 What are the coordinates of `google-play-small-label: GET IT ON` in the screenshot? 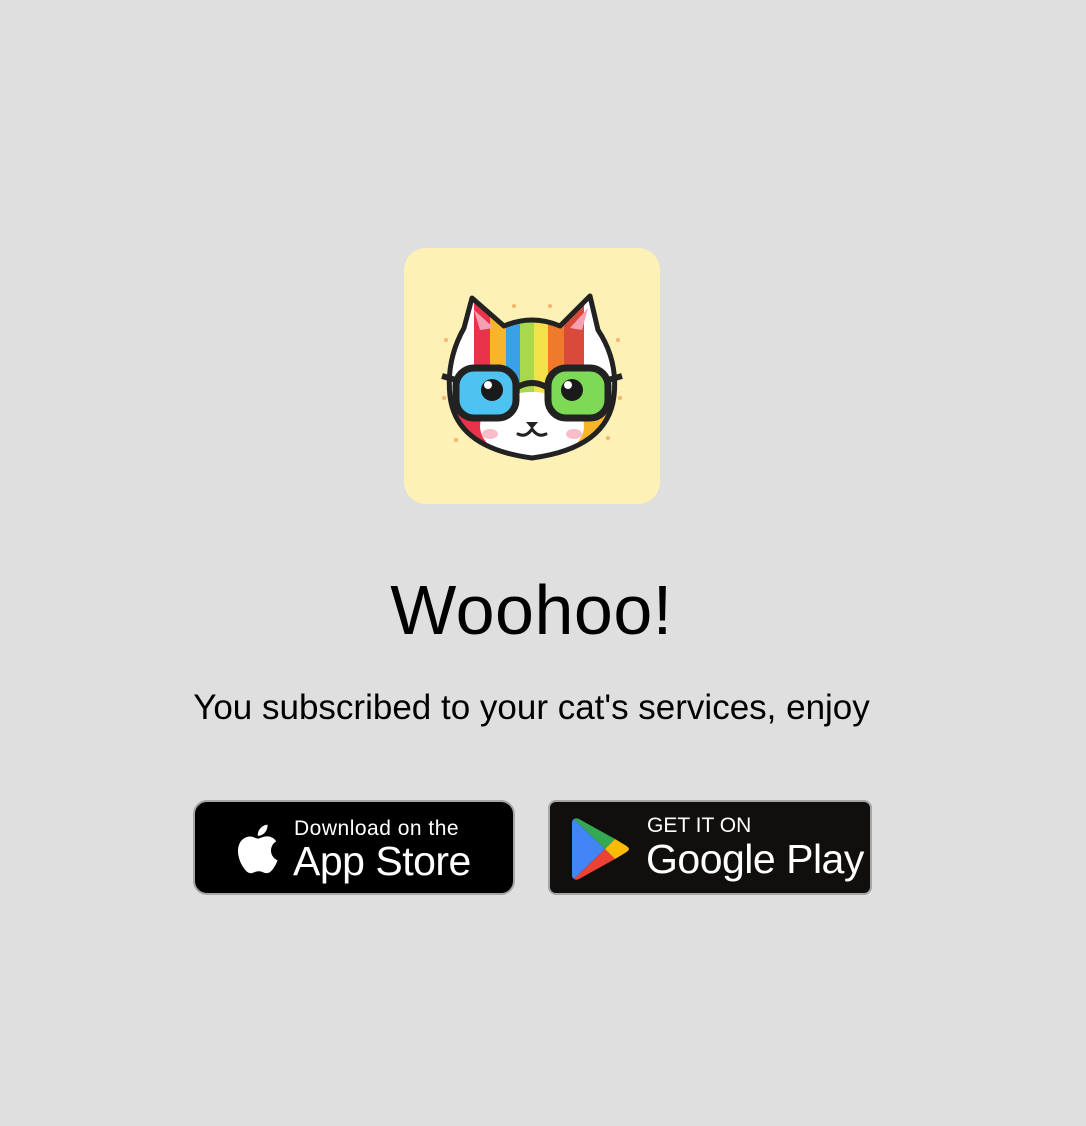 It's located at (699, 825).